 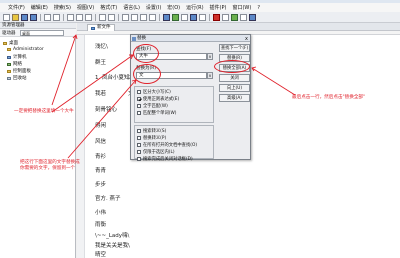 I want to click on annotation-text-right: 最后点击一行，然后点击"替换全部", so click(x=329, y=97).